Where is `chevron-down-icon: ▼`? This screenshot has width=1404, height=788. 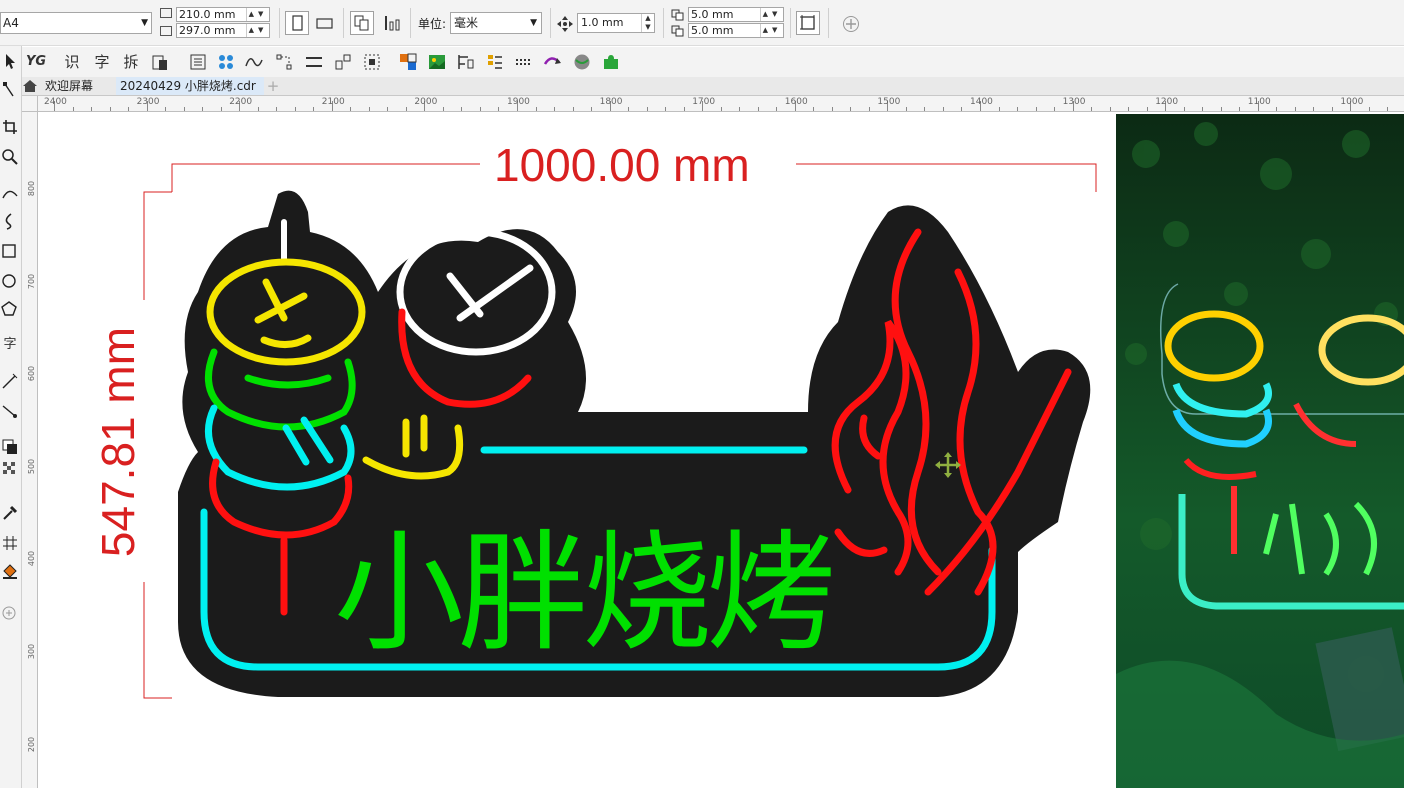
chevron-down-icon: ▼ is located at coordinates (144, 23).